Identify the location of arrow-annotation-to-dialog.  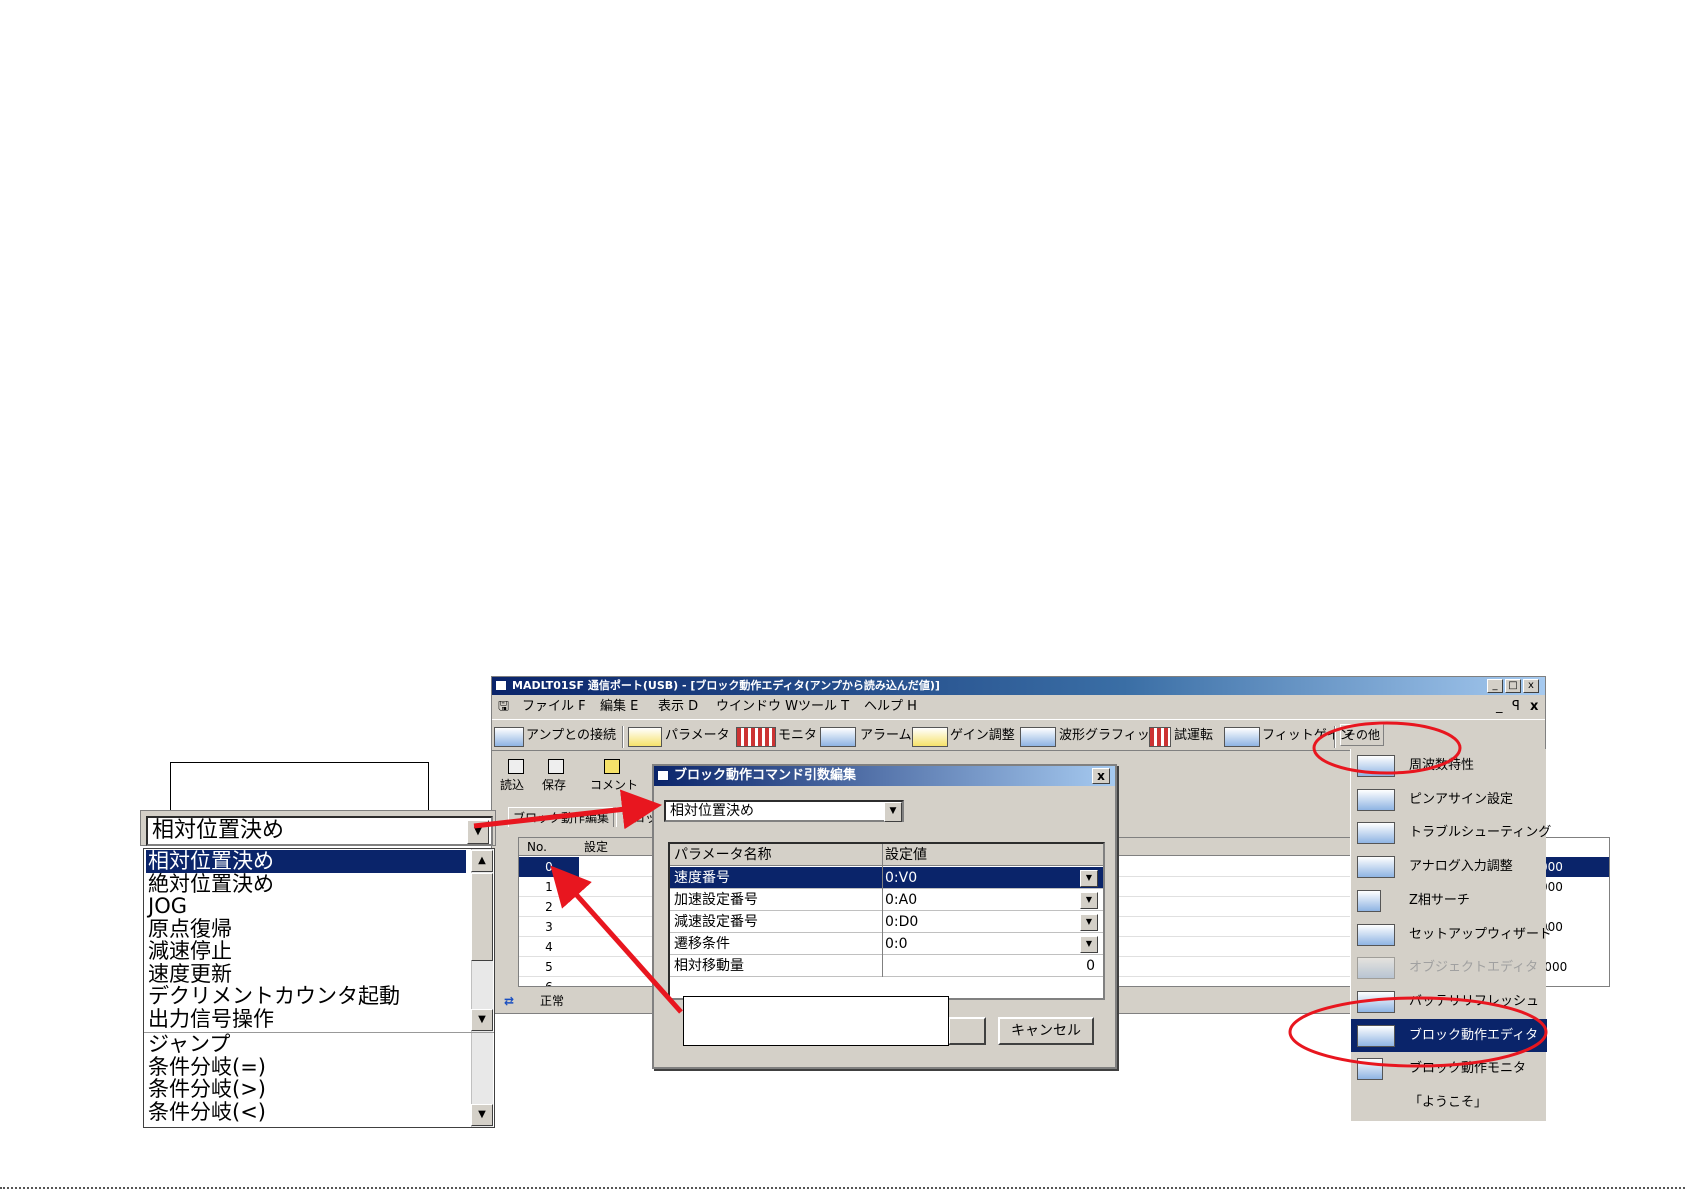
(567, 809).